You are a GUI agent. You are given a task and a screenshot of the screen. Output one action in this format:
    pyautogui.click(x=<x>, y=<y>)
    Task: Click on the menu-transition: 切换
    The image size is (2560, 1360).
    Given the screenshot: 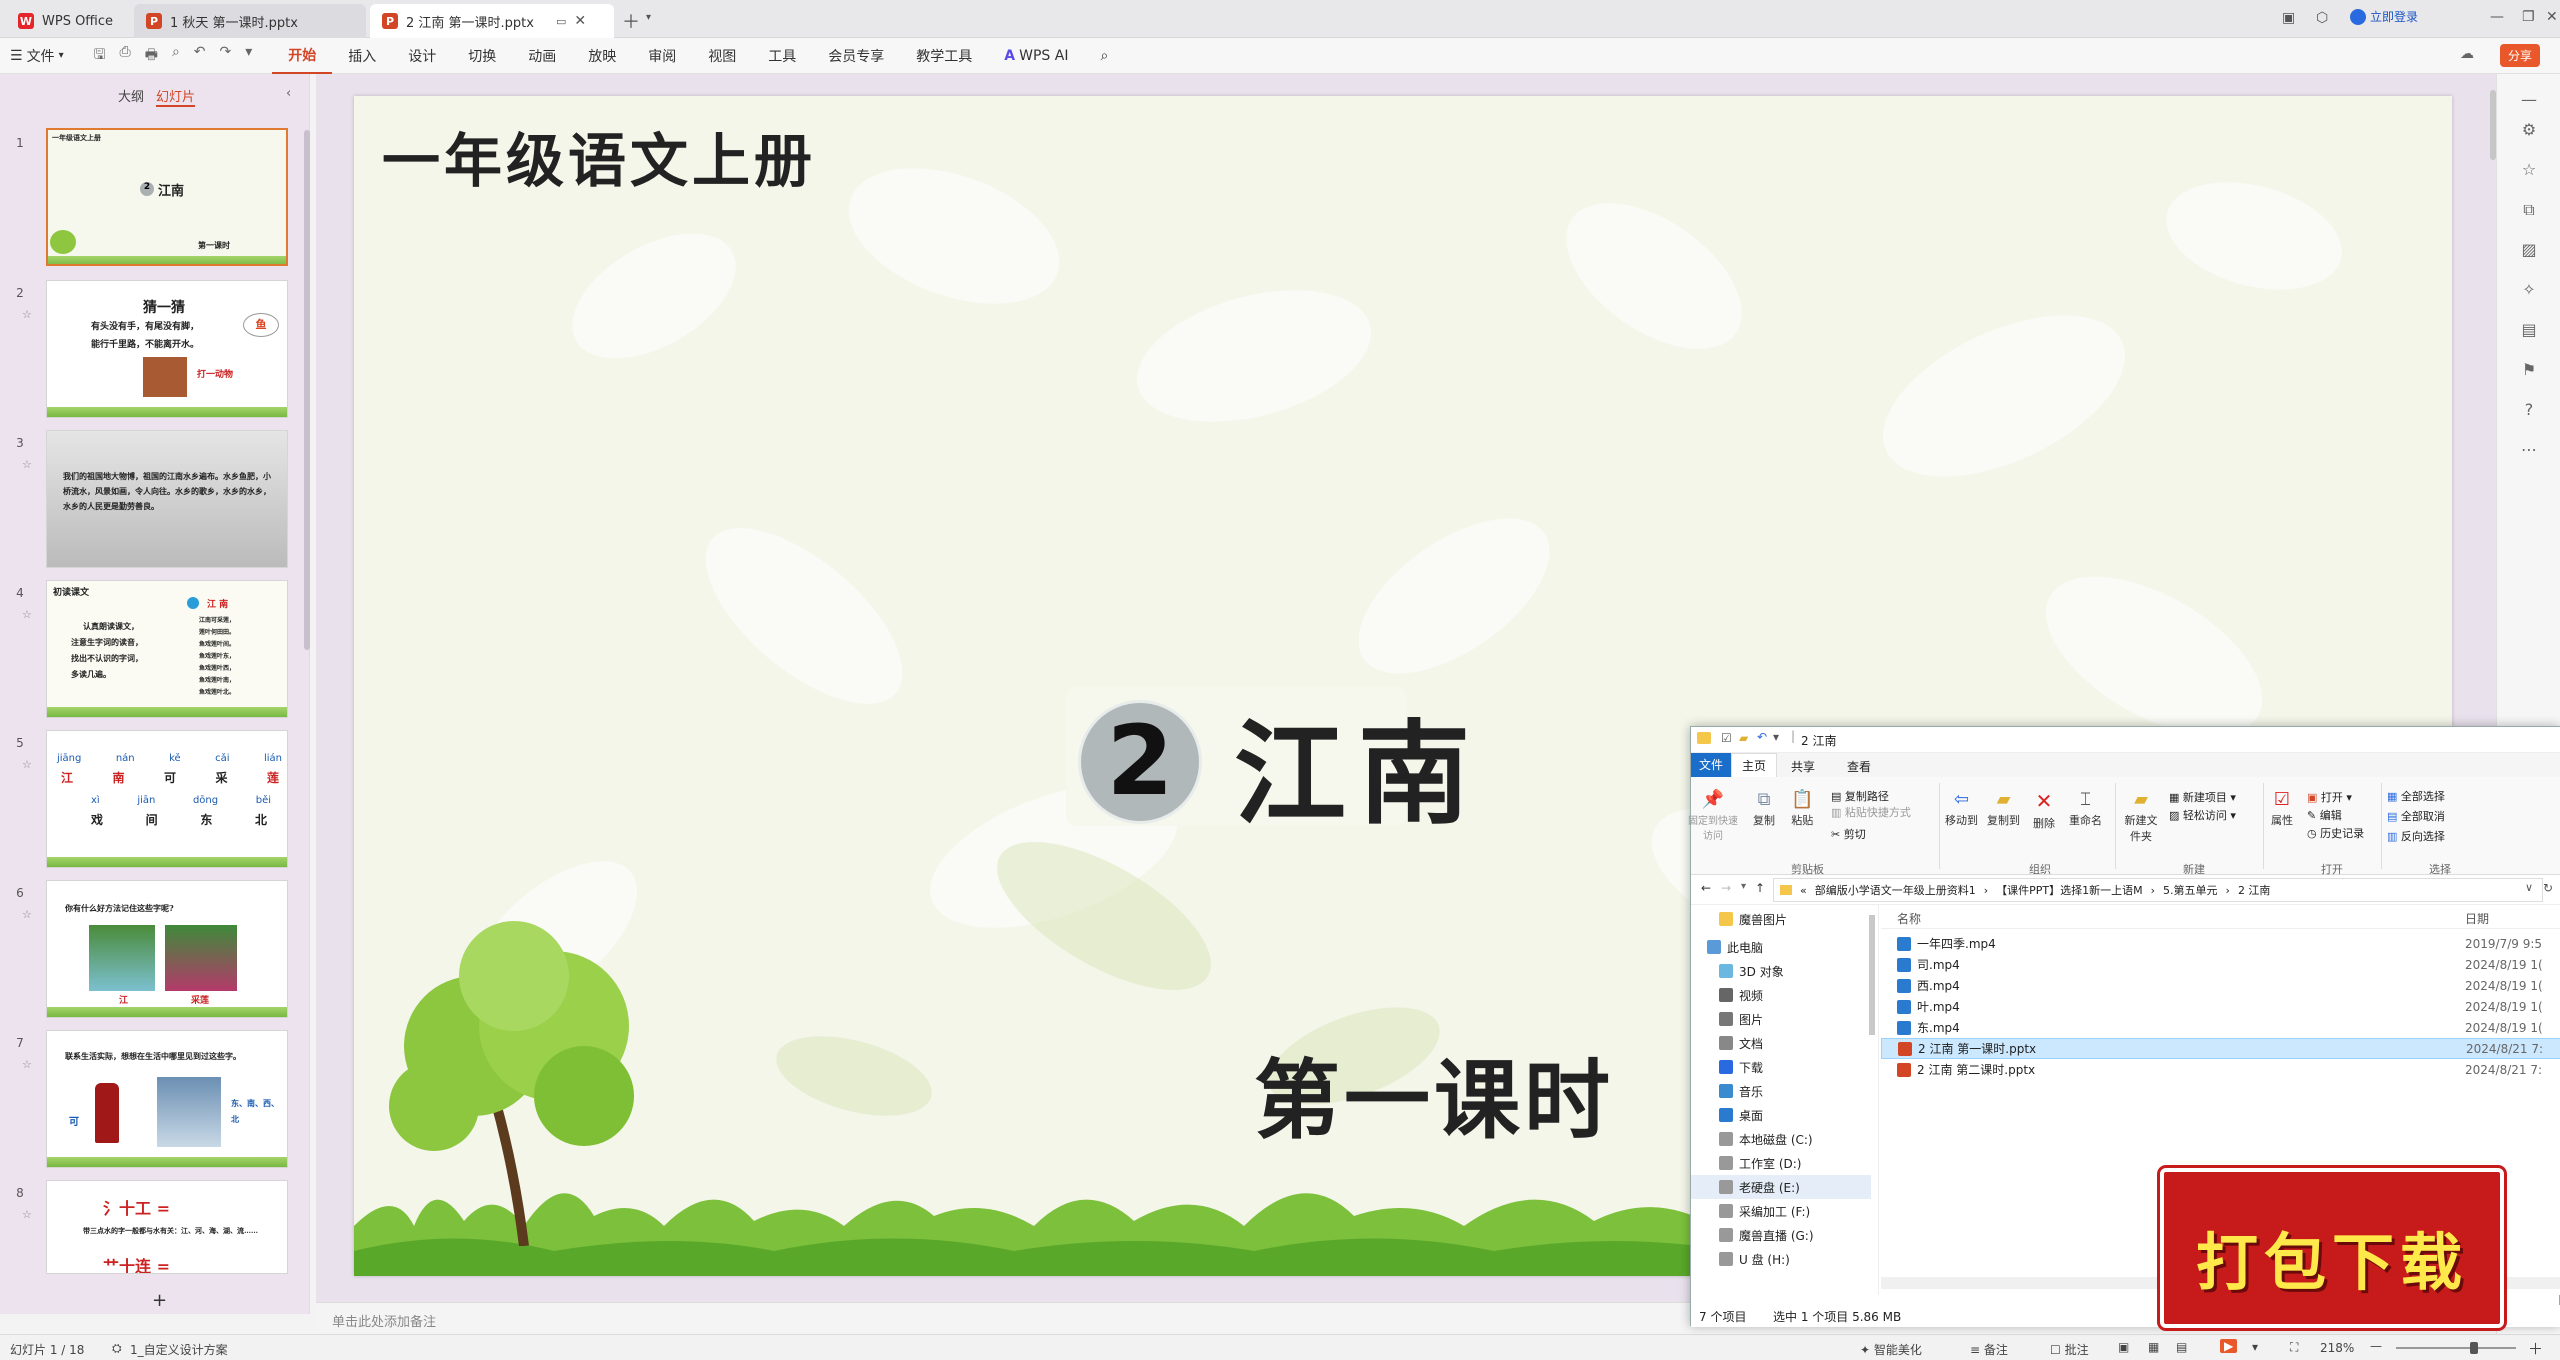 What is the action you would take?
    pyautogui.click(x=482, y=56)
    